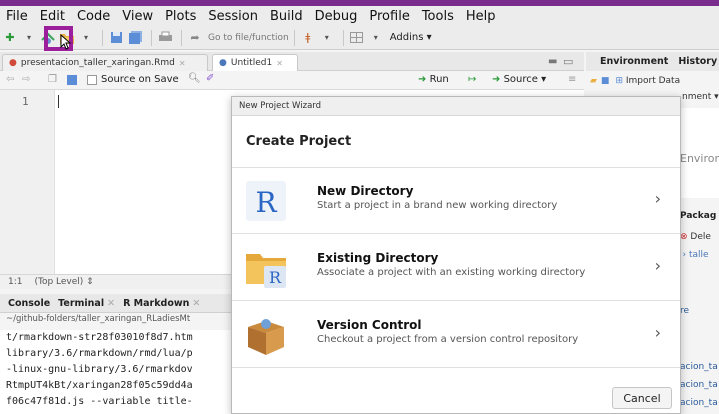  Describe the element at coordinates (29, 303) in the screenshot. I see `tab-console: Console` at that location.